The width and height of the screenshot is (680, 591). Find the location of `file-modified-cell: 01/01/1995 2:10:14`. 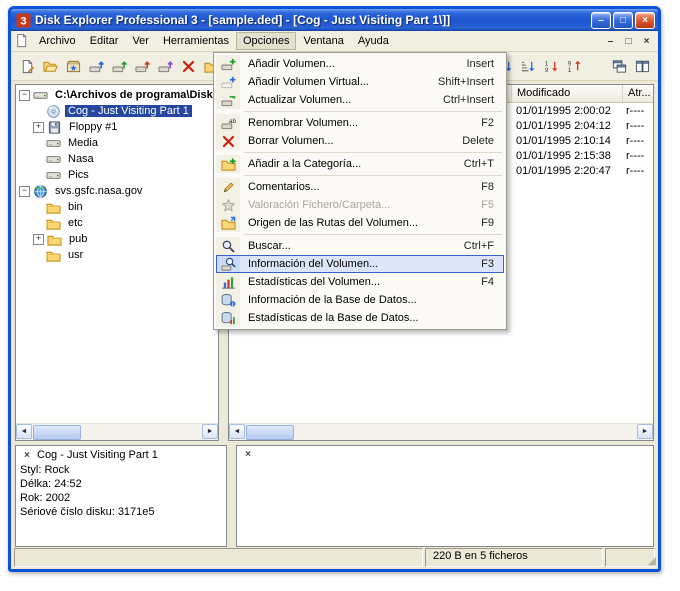

file-modified-cell: 01/01/1995 2:10:14 is located at coordinates (563, 140).